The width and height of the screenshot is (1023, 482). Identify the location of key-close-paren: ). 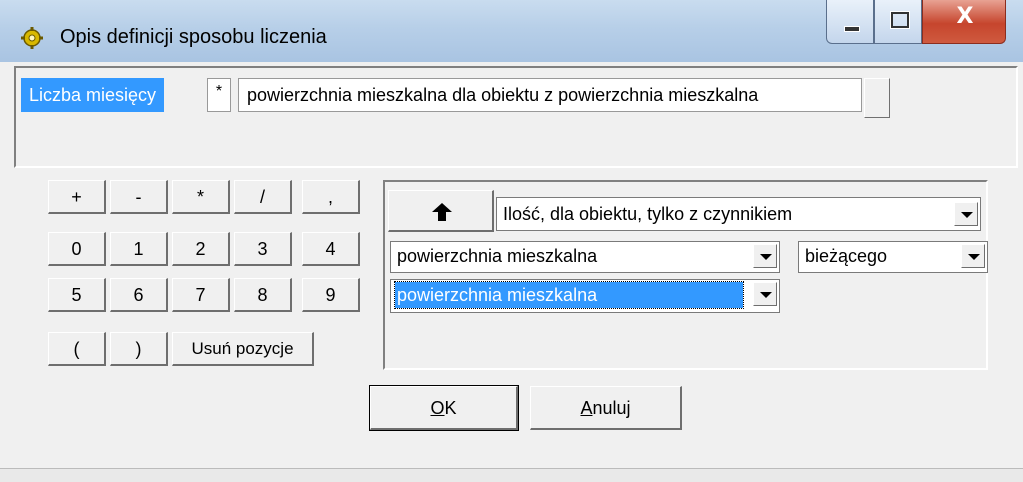
(139, 349).